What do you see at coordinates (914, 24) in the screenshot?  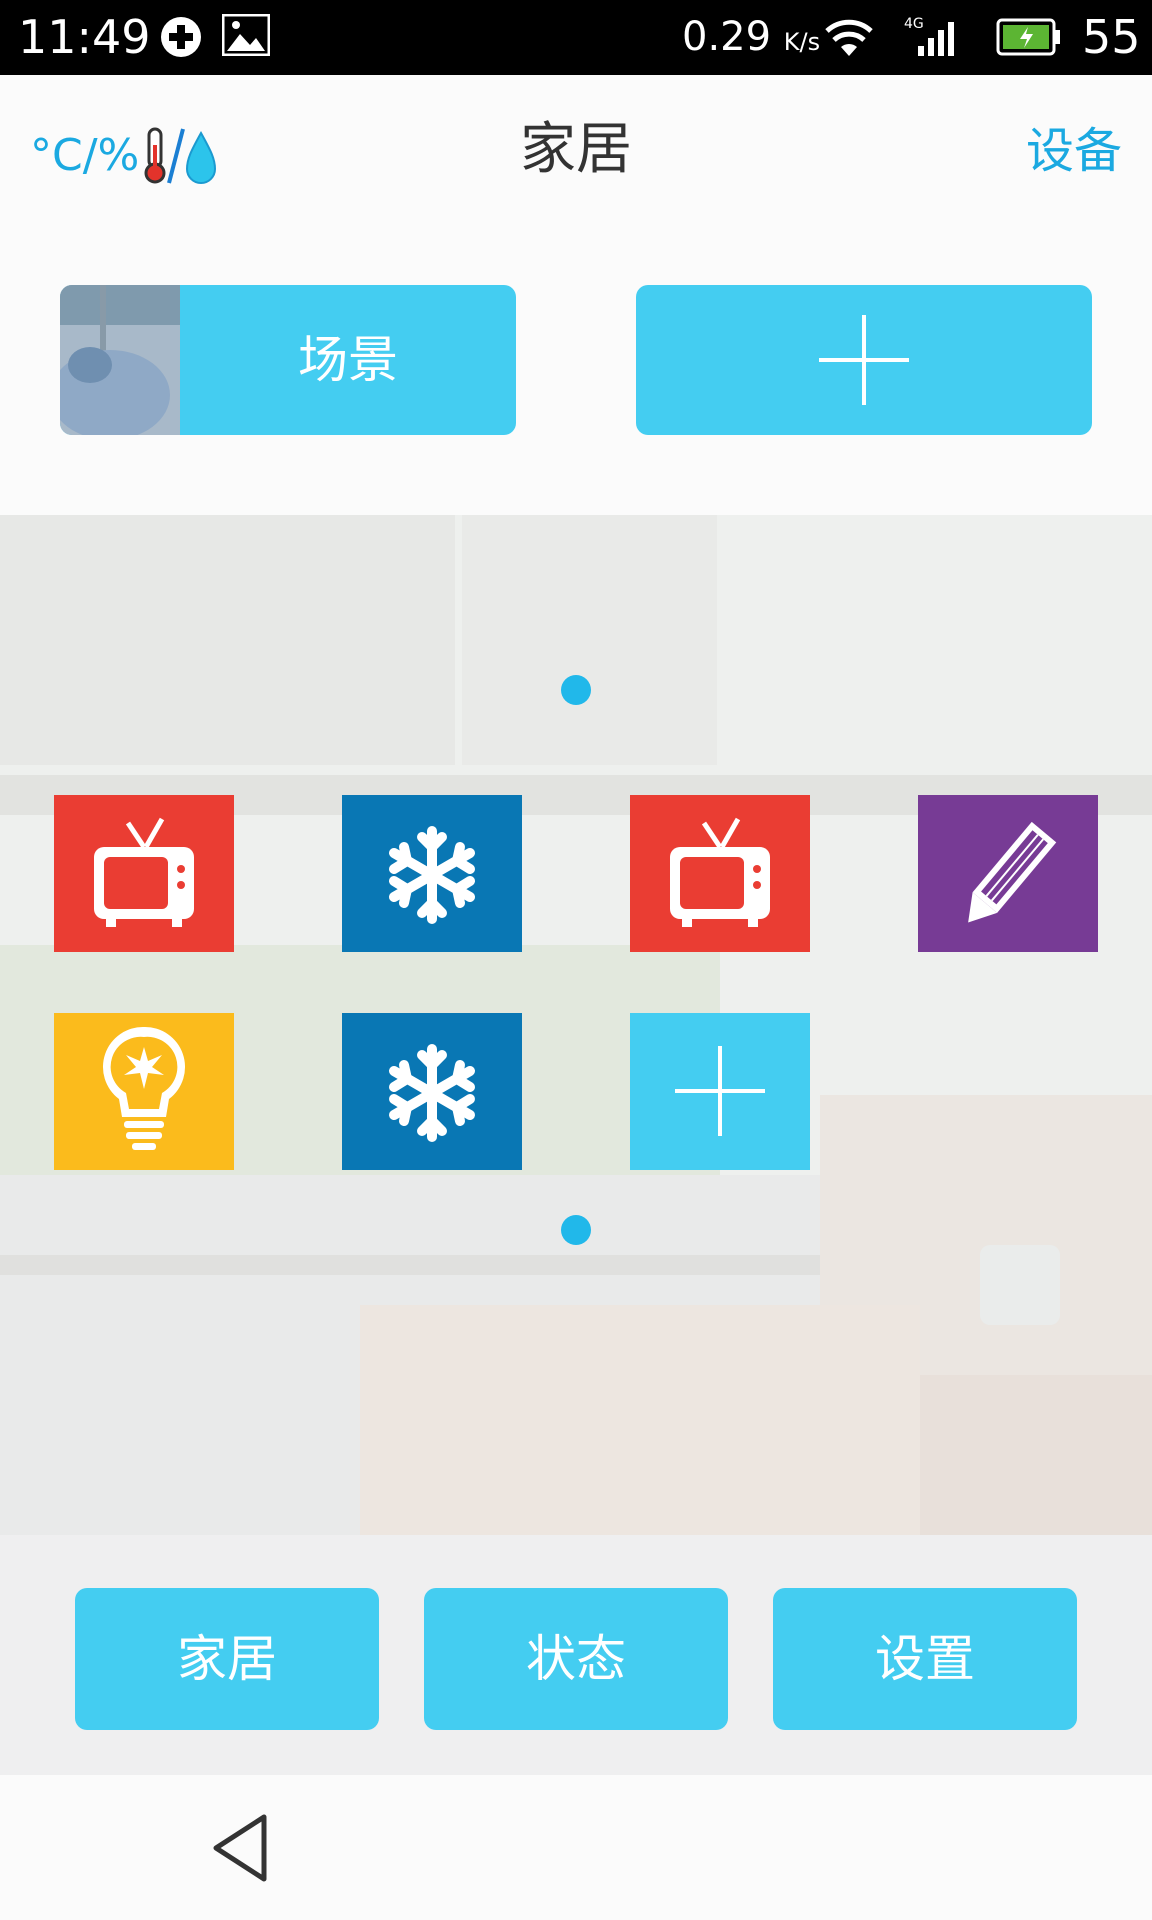 I see `network-type: 4G` at bounding box center [914, 24].